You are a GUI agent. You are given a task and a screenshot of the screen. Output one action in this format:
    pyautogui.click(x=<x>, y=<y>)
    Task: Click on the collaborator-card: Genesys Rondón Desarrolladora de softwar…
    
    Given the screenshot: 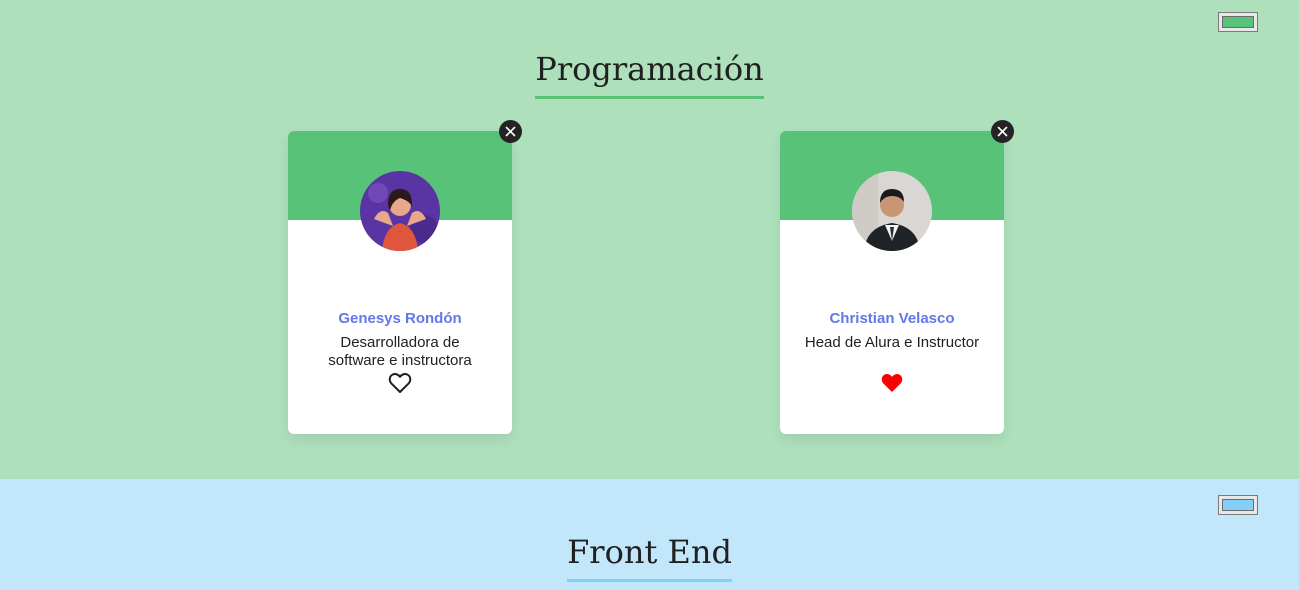 What is the action you would take?
    pyautogui.click(x=405, y=277)
    